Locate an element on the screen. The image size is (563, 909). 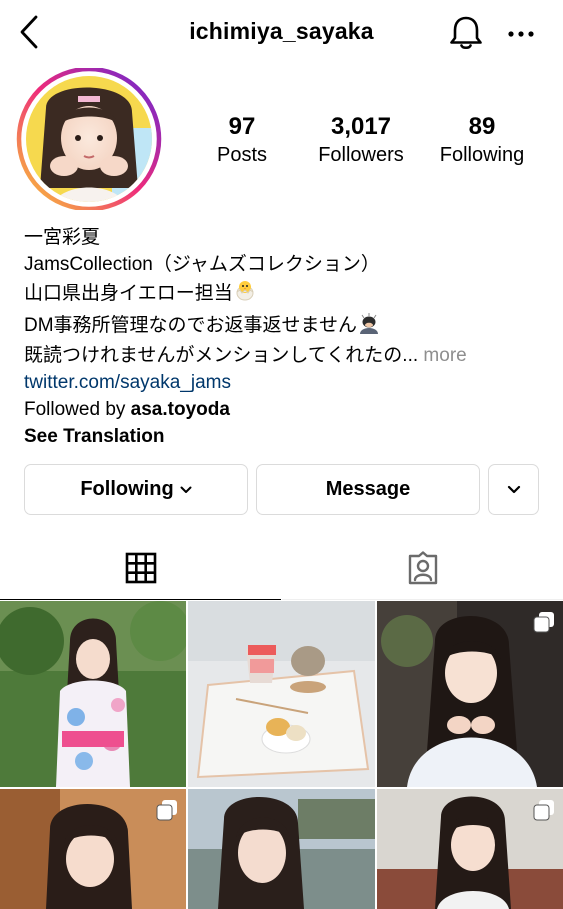
stat-following: 89 Following is located at coordinates (482, 140).